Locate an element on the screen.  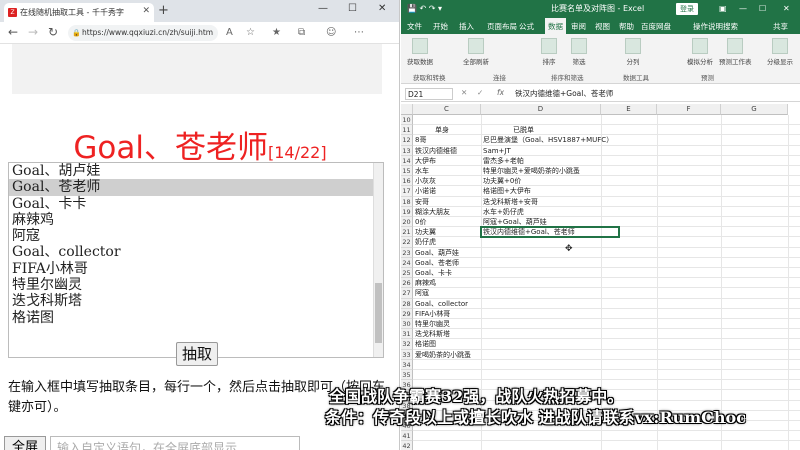
cell-c: 小诺诺 is located at coordinates (424, 191).